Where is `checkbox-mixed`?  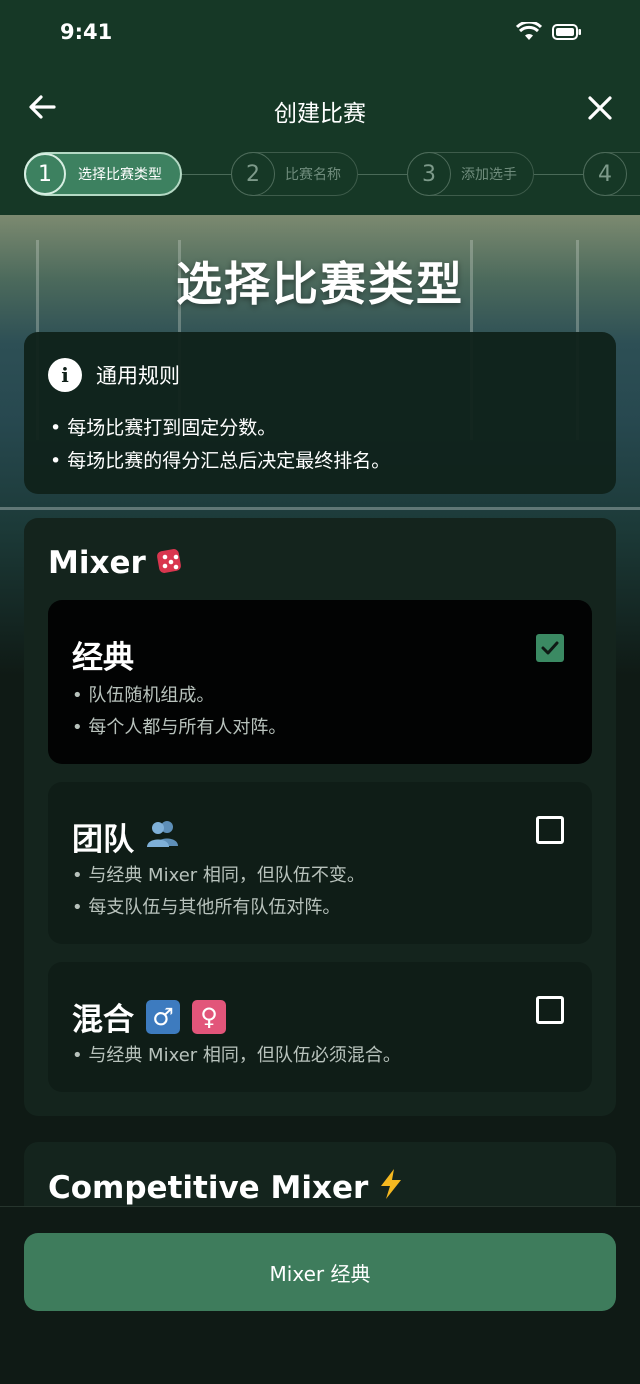 checkbox-mixed is located at coordinates (550, 1010).